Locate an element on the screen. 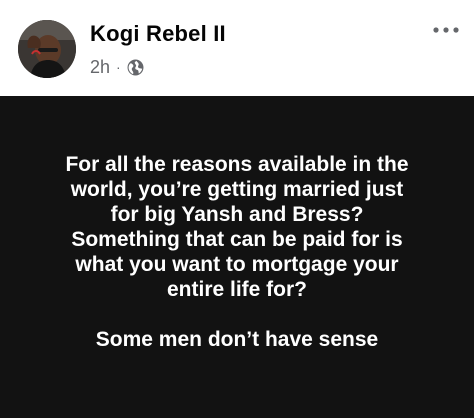  post-text-line: for big Yansh and Bress? is located at coordinates (237, 214).